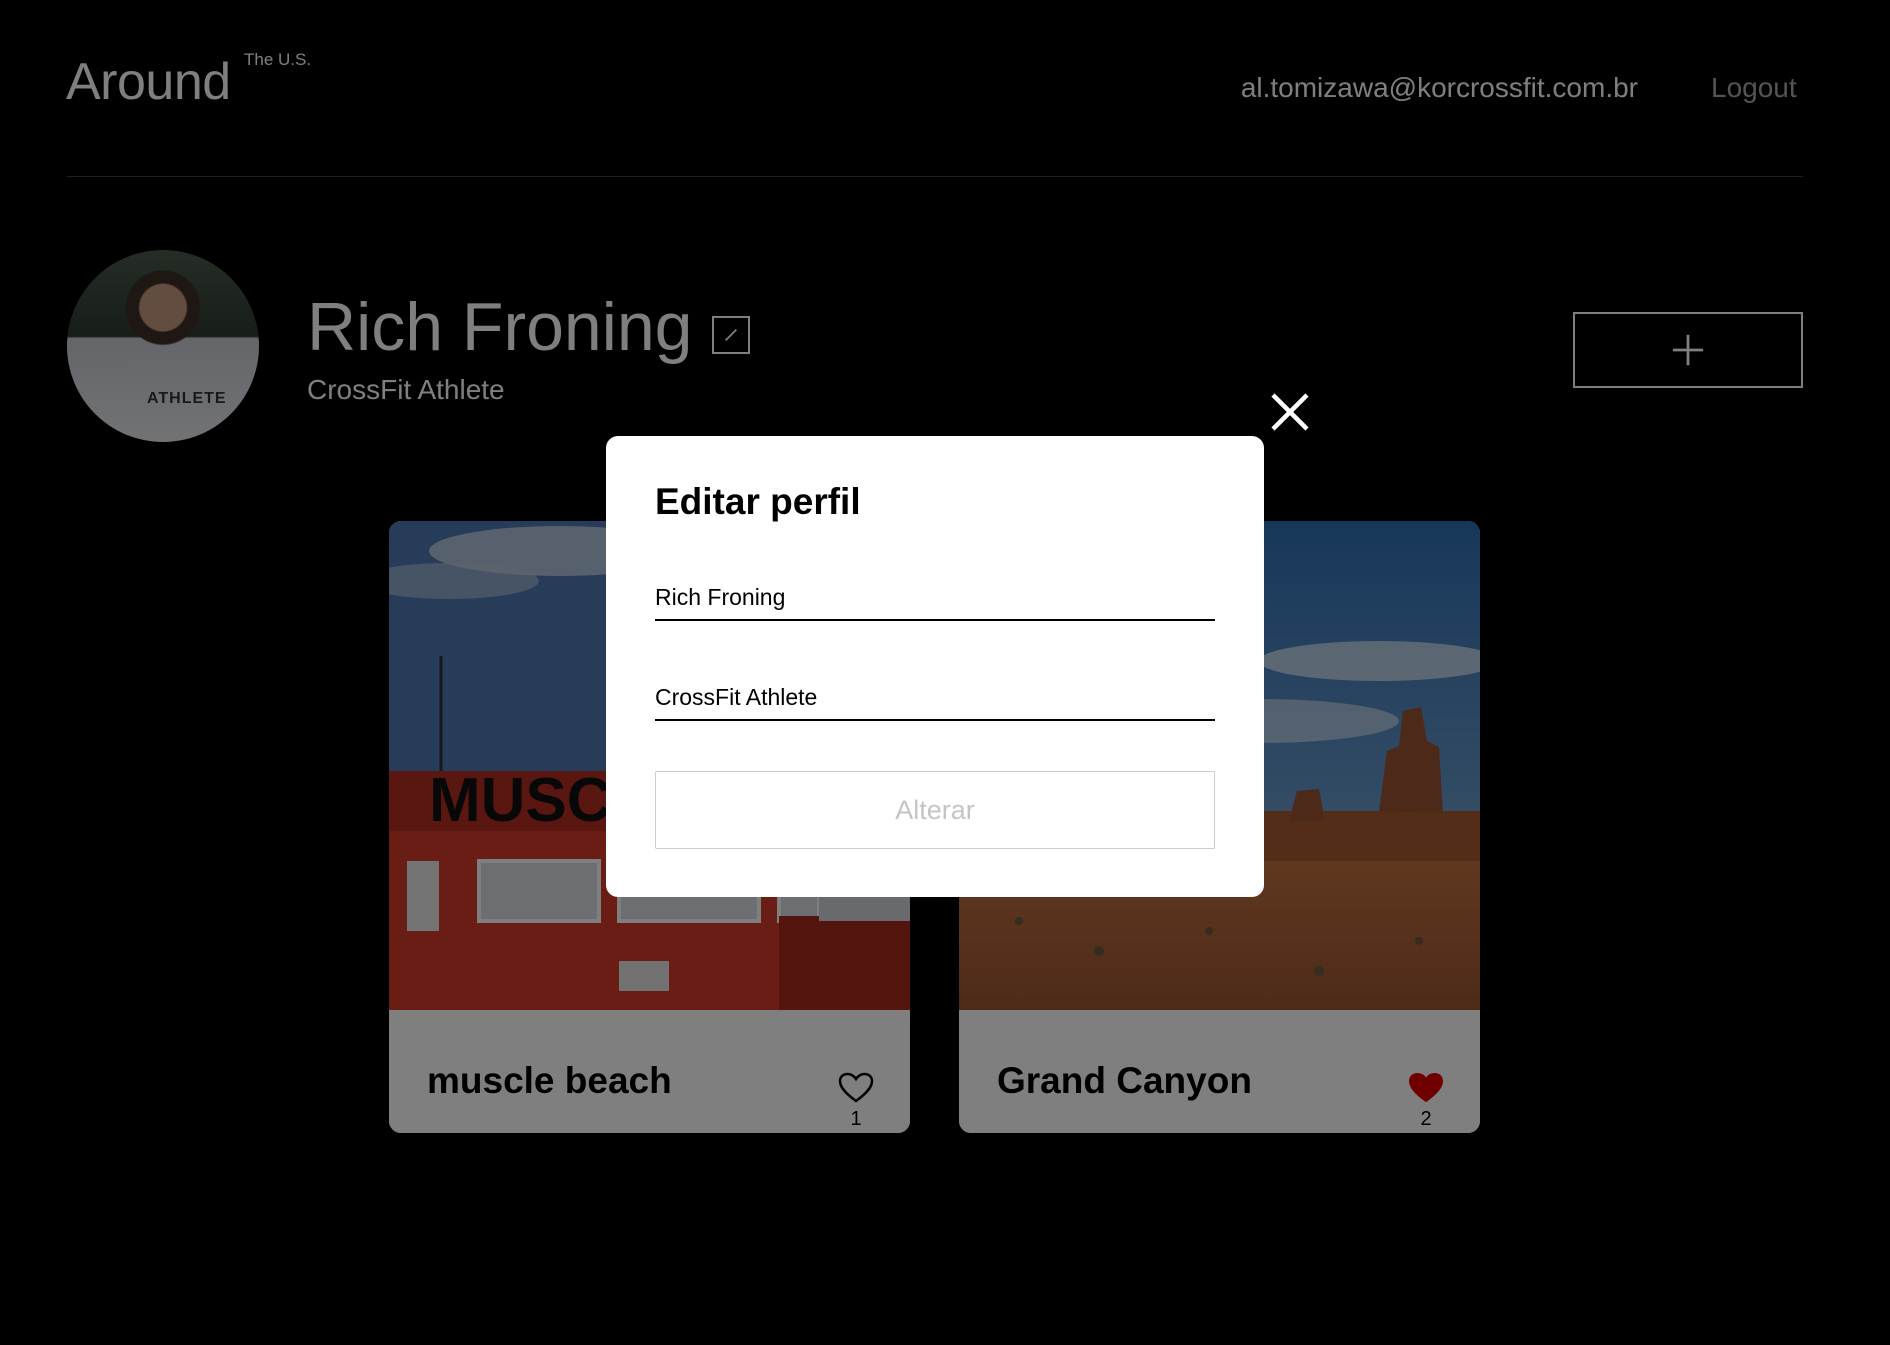  Describe the element at coordinates (758, 501) in the screenshot. I see `modal-title: Editar perfil` at that location.